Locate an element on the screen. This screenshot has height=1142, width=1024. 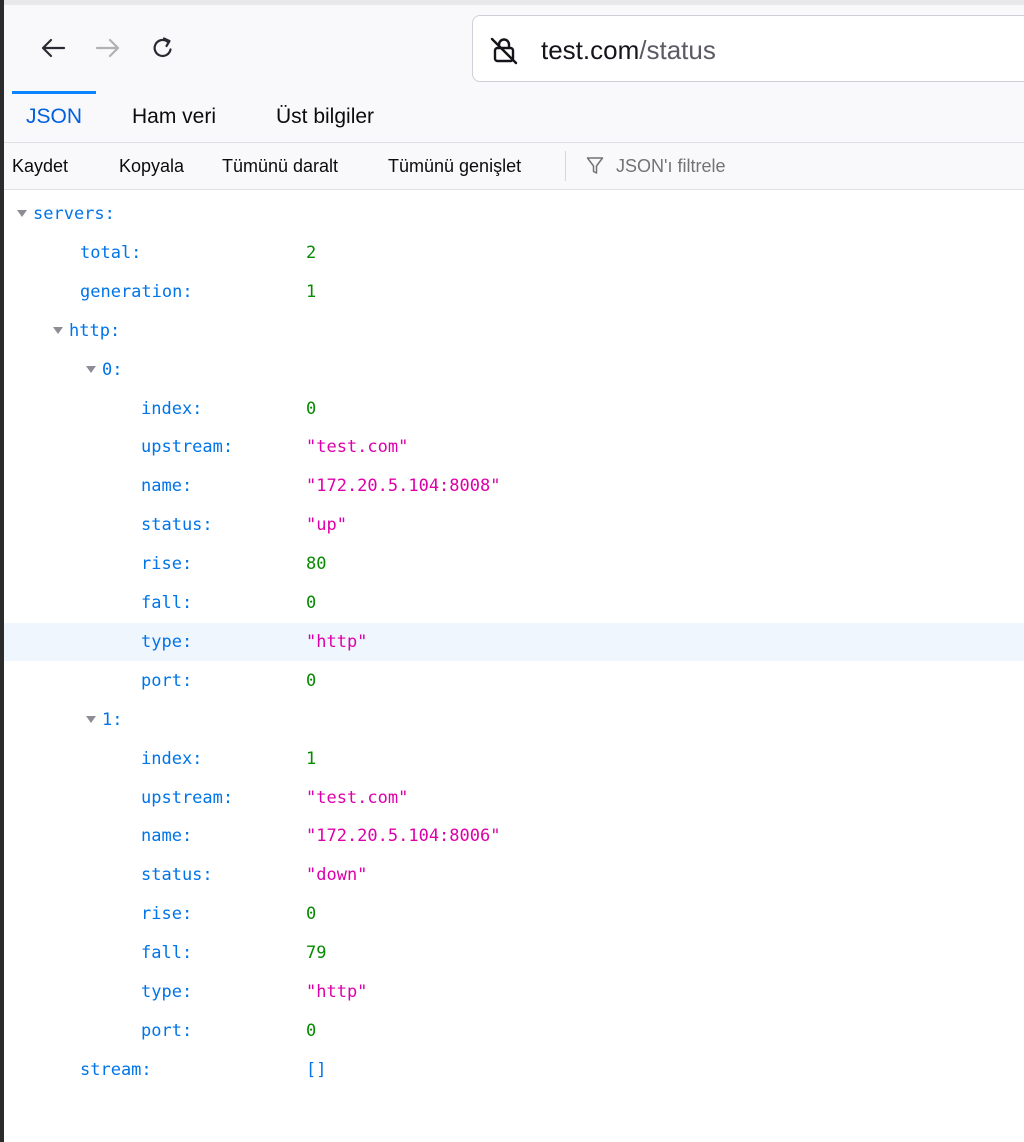
tab-json: JSON is located at coordinates (54, 116).